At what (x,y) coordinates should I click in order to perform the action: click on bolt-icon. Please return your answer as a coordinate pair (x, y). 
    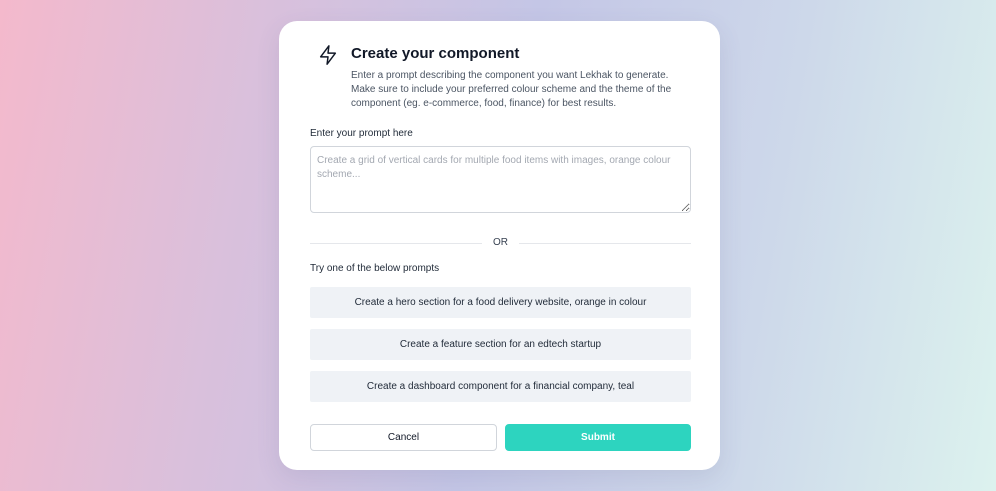
    Looking at the image, I should click on (328, 55).